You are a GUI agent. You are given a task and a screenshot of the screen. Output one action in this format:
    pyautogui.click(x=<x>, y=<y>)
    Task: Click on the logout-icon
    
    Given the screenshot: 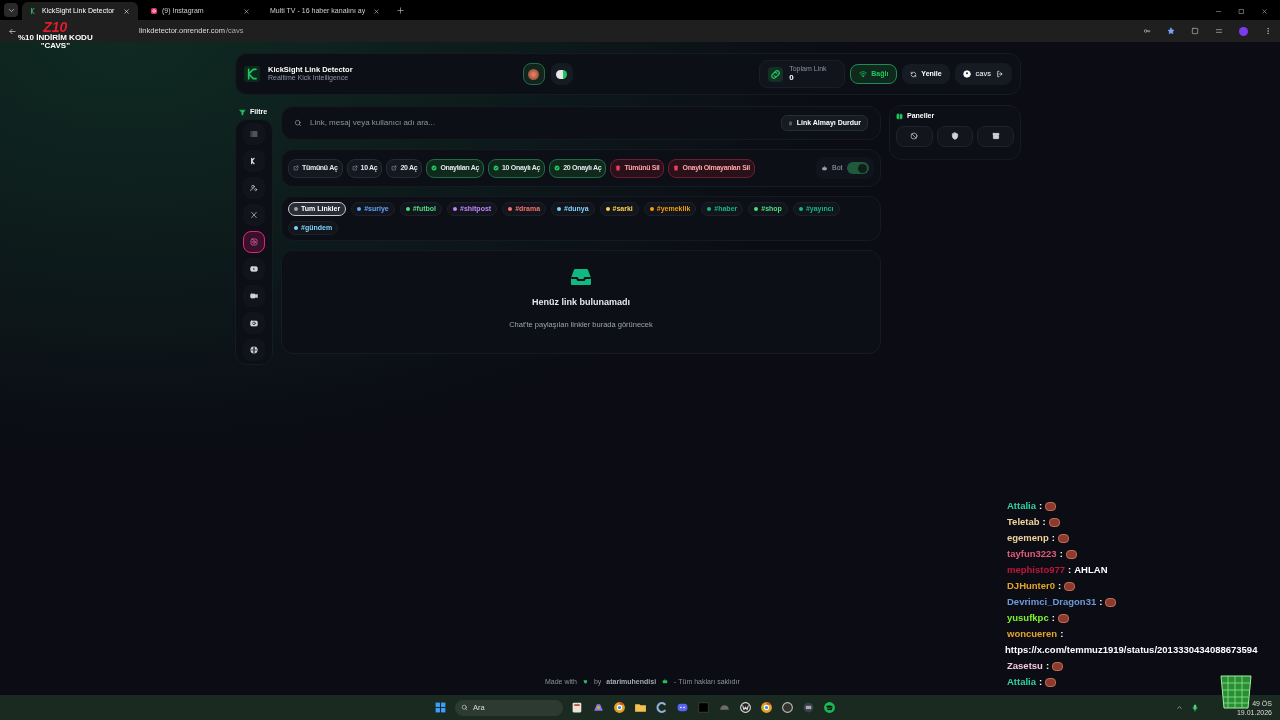 What is the action you would take?
    pyautogui.click(x=1000, y=74)
    